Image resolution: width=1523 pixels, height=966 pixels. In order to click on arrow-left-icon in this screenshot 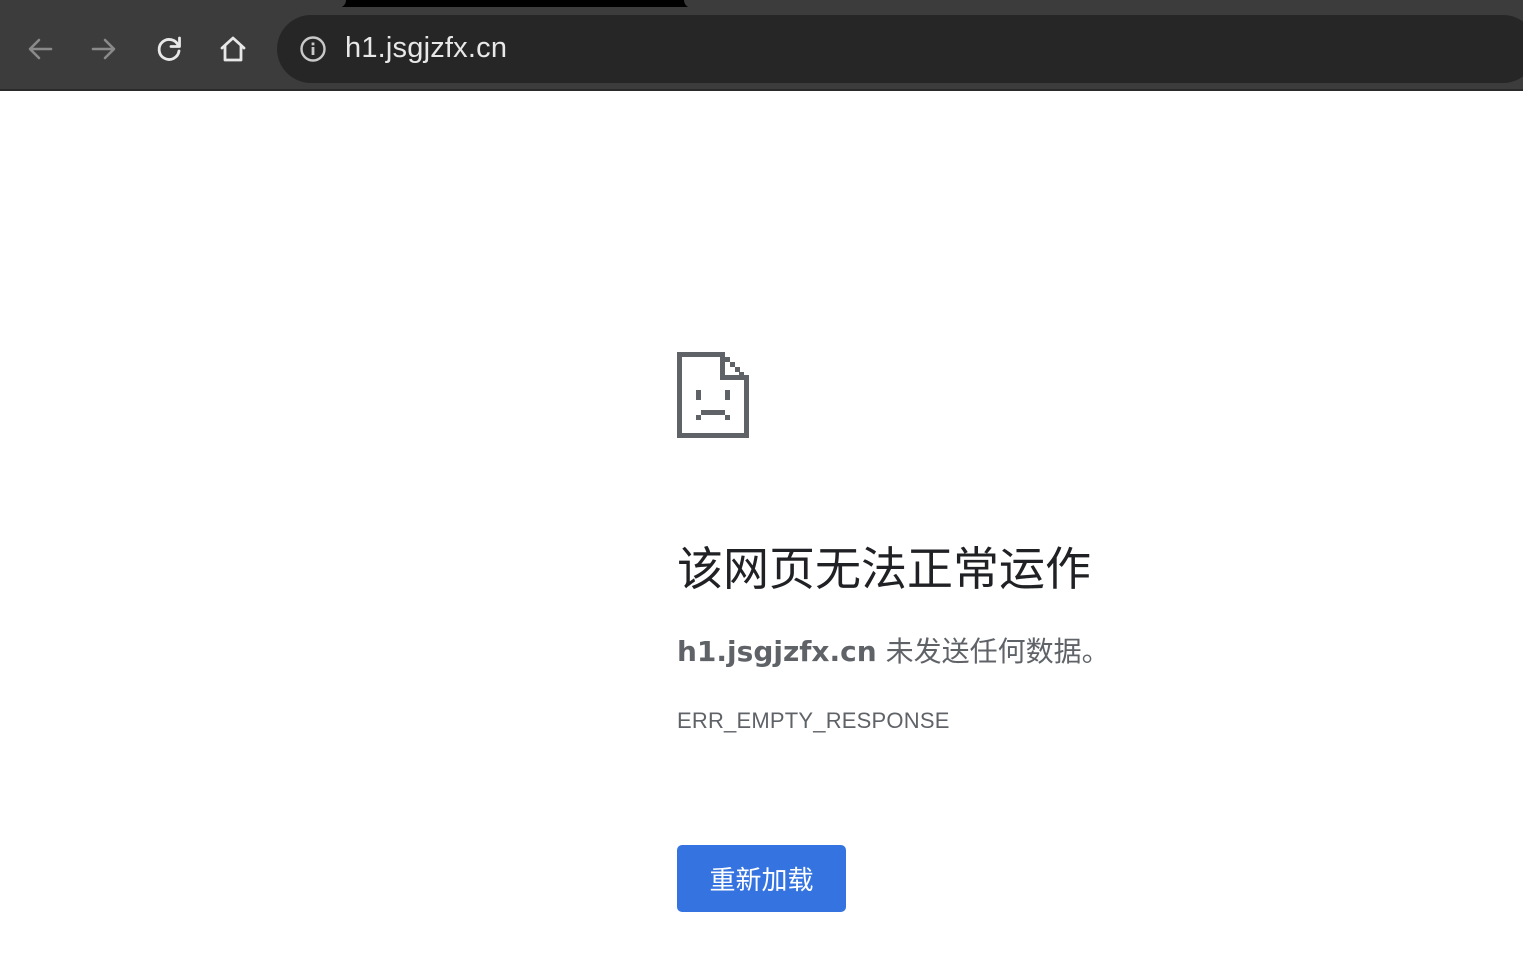, I will do `click(40, 49)`.